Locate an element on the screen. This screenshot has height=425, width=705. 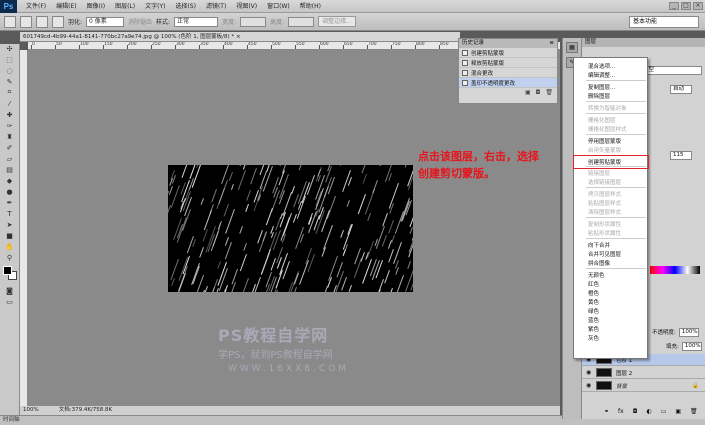
history-item-active: 盖印不透明度更改 is located at coordinates (508, 83).